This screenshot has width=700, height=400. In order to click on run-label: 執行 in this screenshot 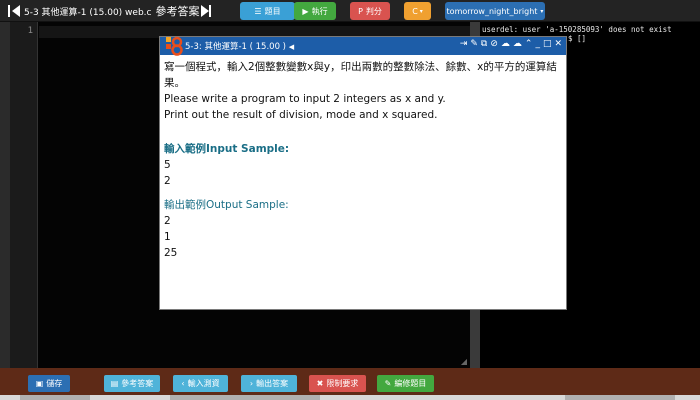, I will do `click(319, 11)`.